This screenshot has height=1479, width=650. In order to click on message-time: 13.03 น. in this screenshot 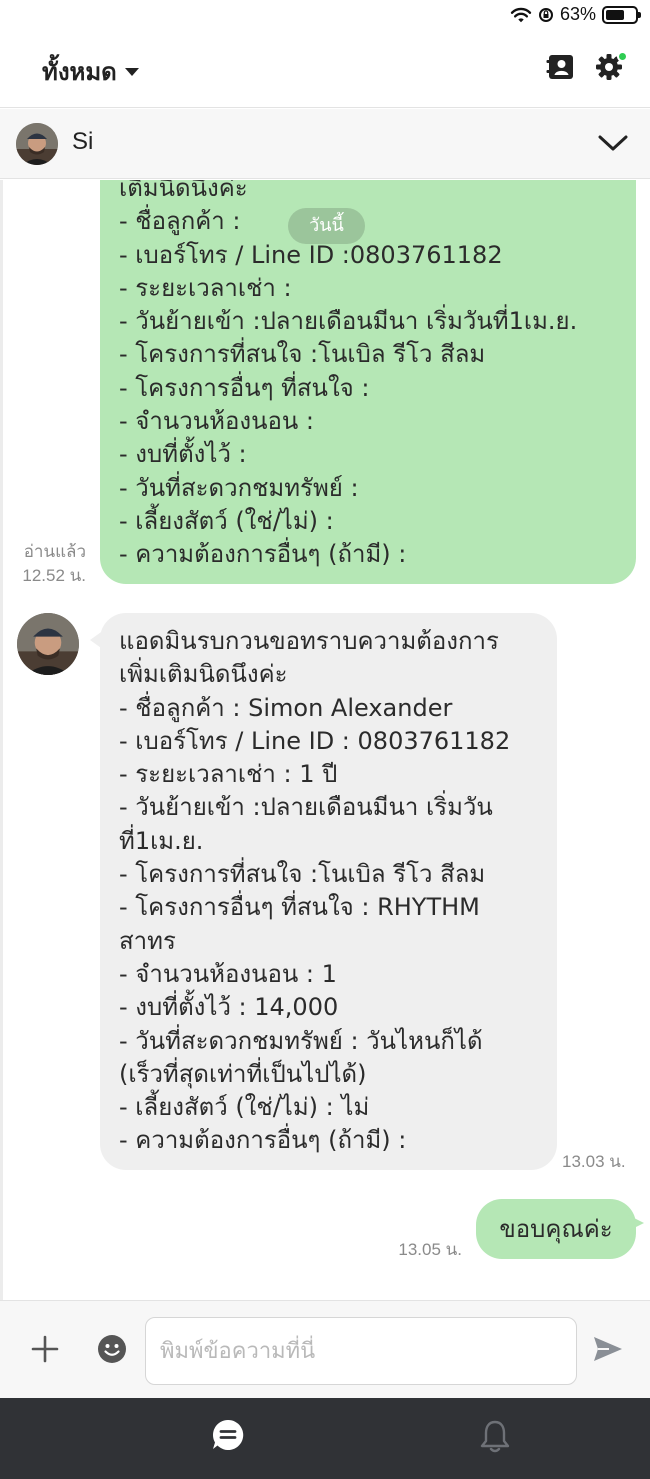, I will do `click(594, 1161)`.